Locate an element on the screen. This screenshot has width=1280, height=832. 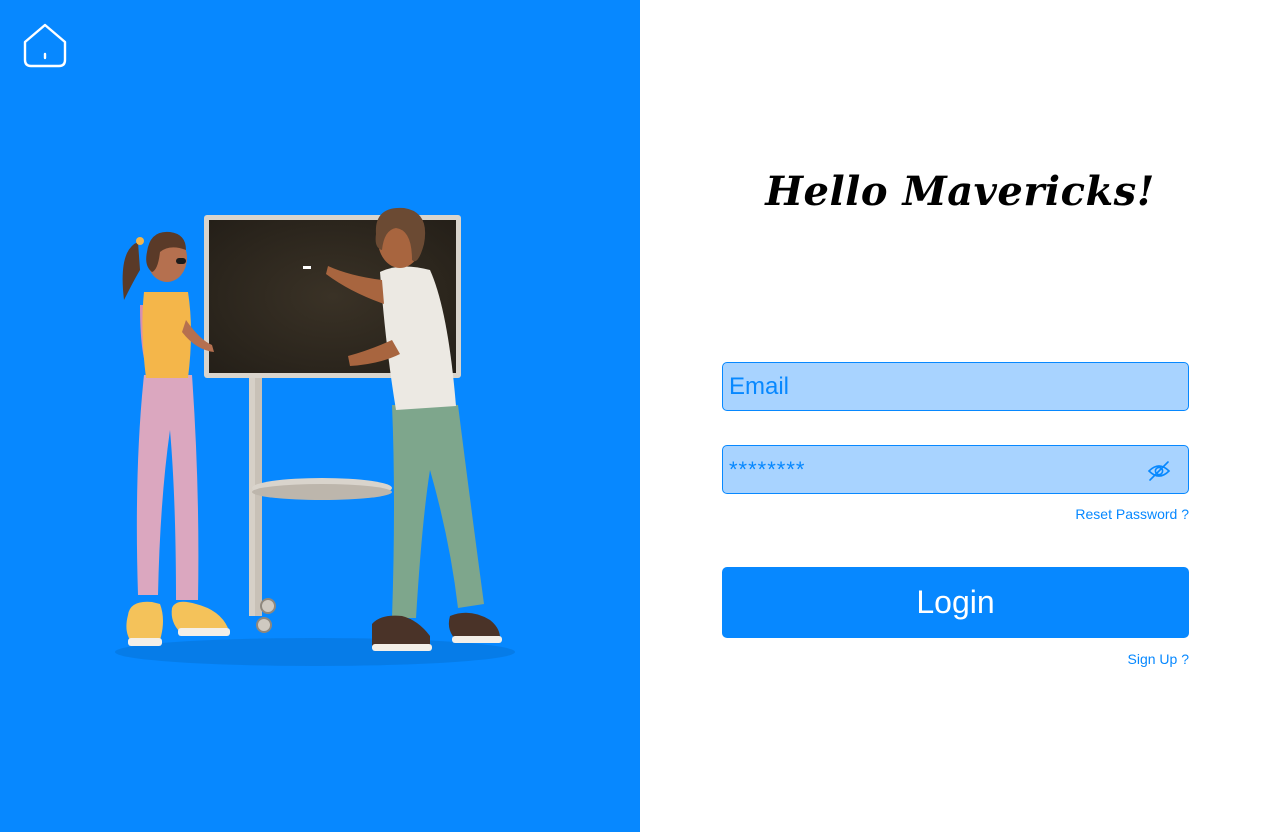
password-field-container is located at coordinates (955, 469).